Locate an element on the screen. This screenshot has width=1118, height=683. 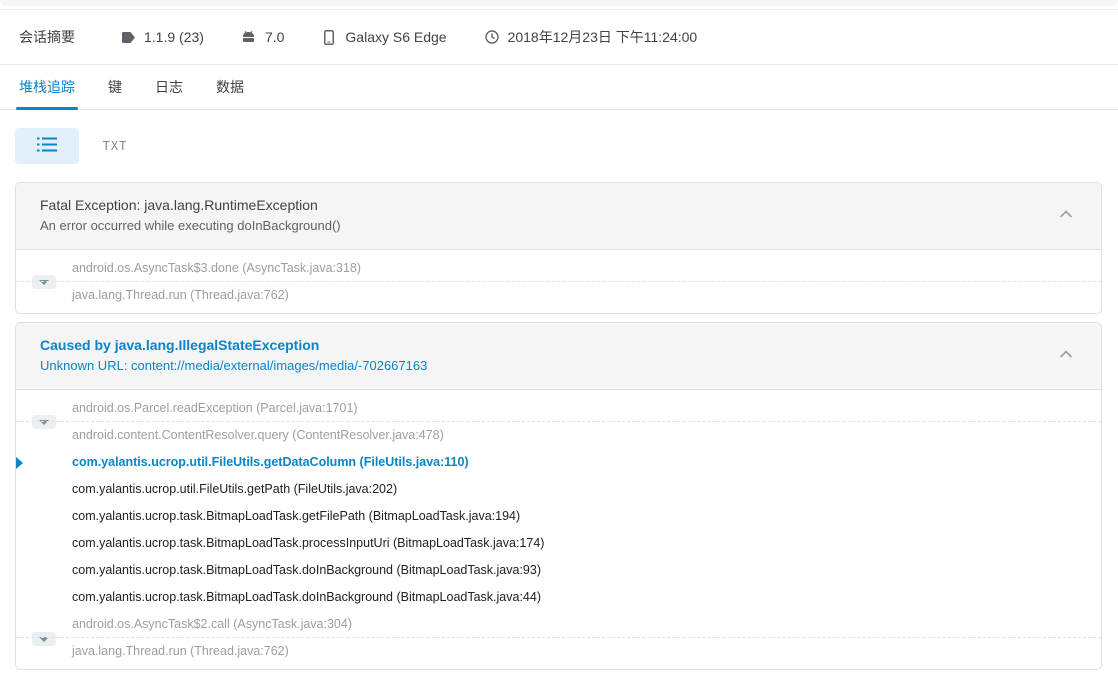
tab-logs: 日志 is located at coordinates (169, 93).